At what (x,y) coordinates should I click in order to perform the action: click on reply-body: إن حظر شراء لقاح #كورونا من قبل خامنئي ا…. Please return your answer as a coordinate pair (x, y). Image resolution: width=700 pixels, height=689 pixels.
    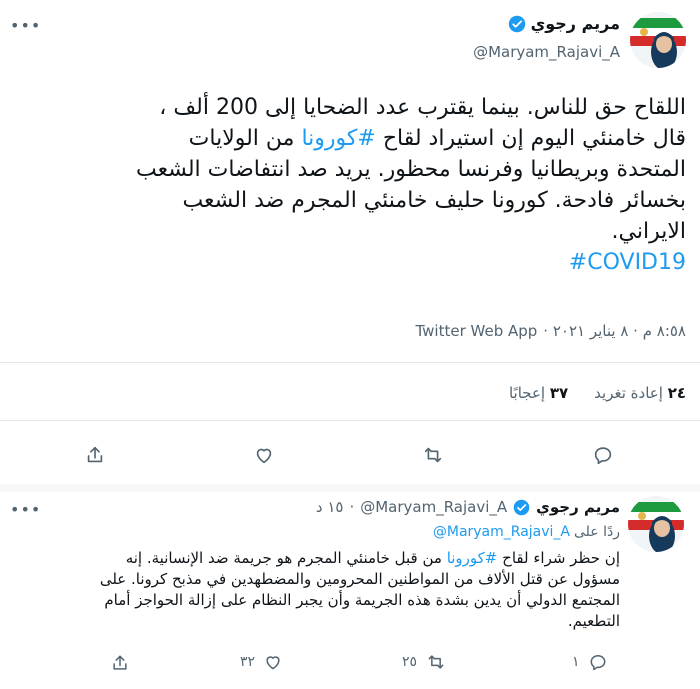
    Looking at the image, I should click on (320, 590).